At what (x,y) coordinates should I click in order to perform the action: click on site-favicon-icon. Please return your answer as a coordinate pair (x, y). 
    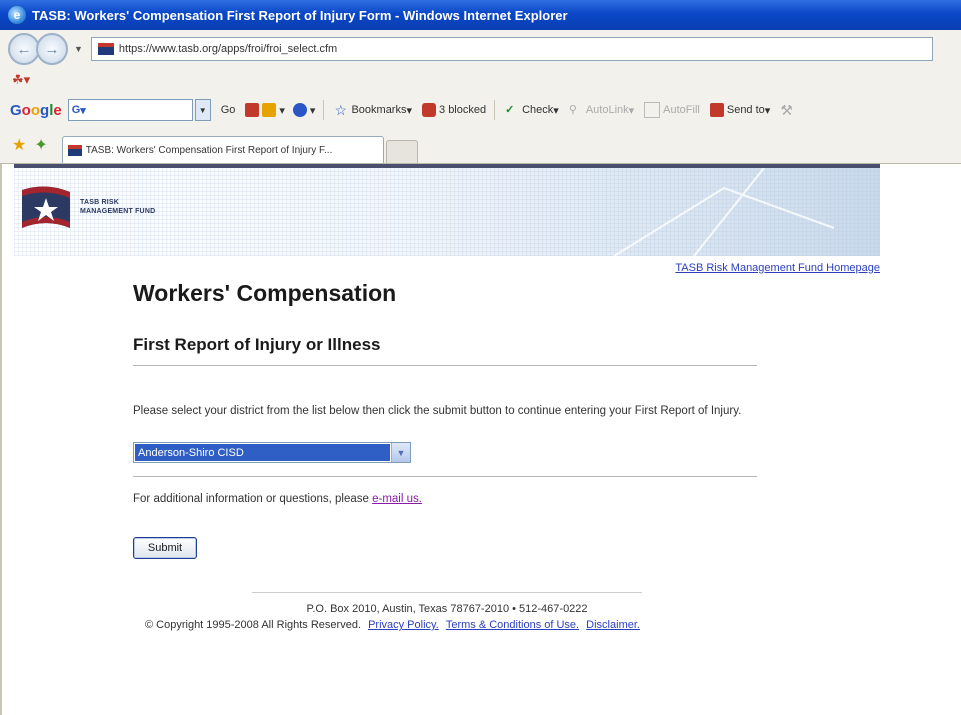
    Looking at the image, I should click on (105, 49).